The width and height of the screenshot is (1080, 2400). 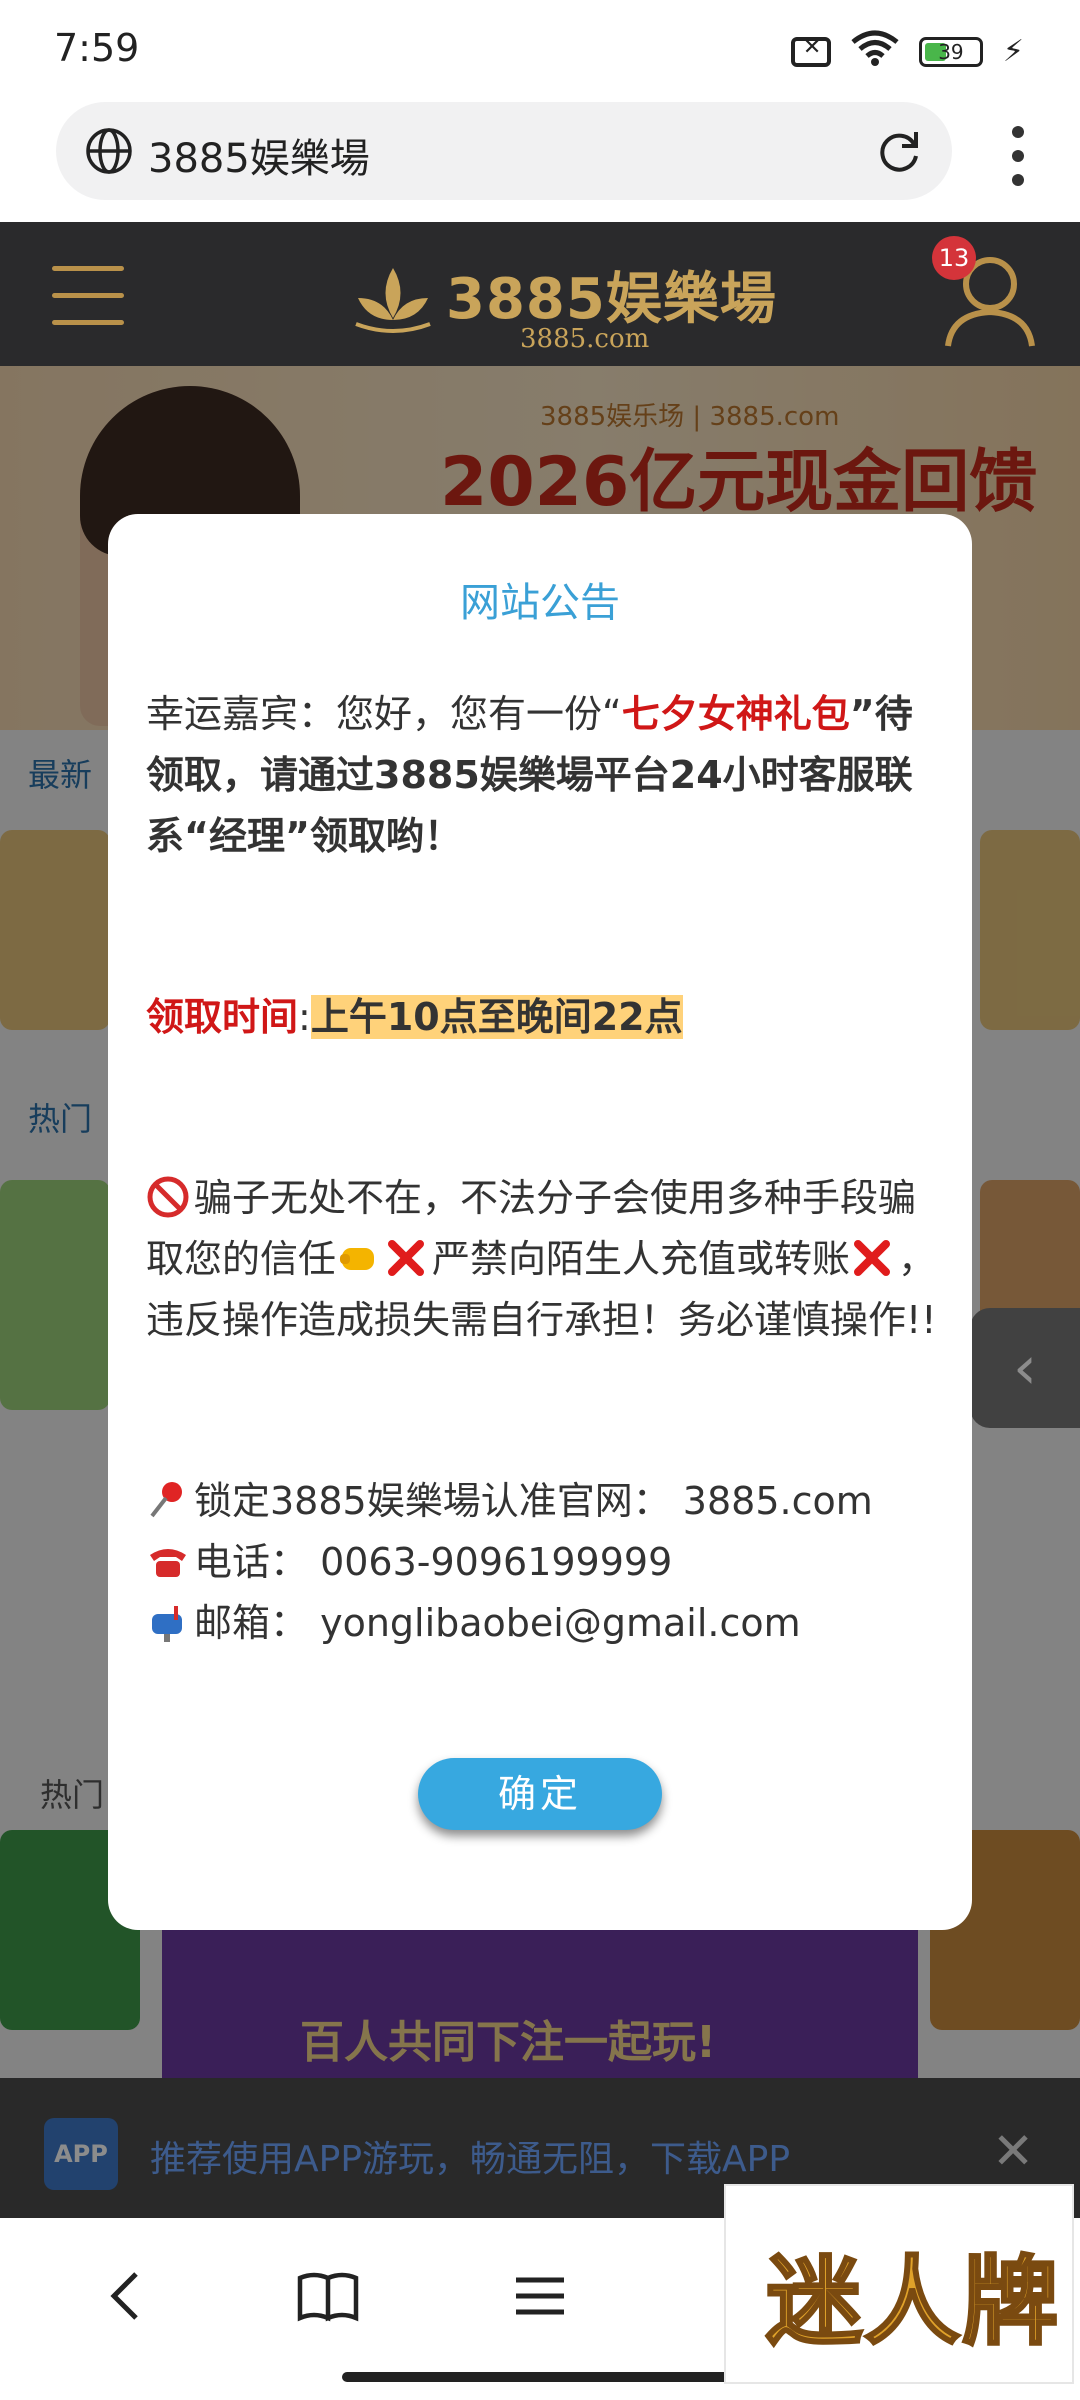 I want to click on official-site-text: 锁定3885娱樂場认准官网： 3885.com, so click(x=533, y=1501).